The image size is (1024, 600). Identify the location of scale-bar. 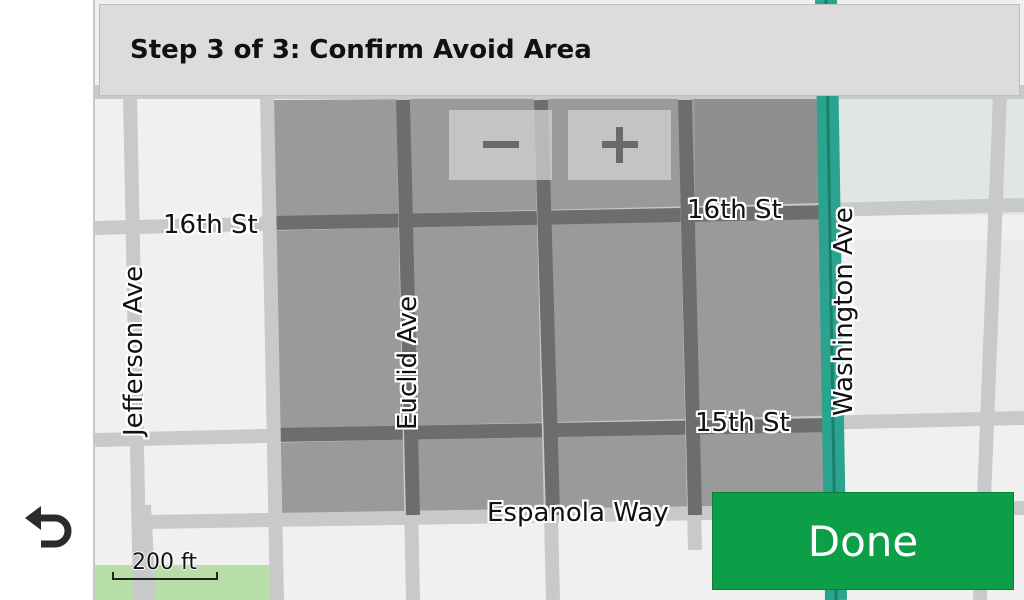
(165, 576).